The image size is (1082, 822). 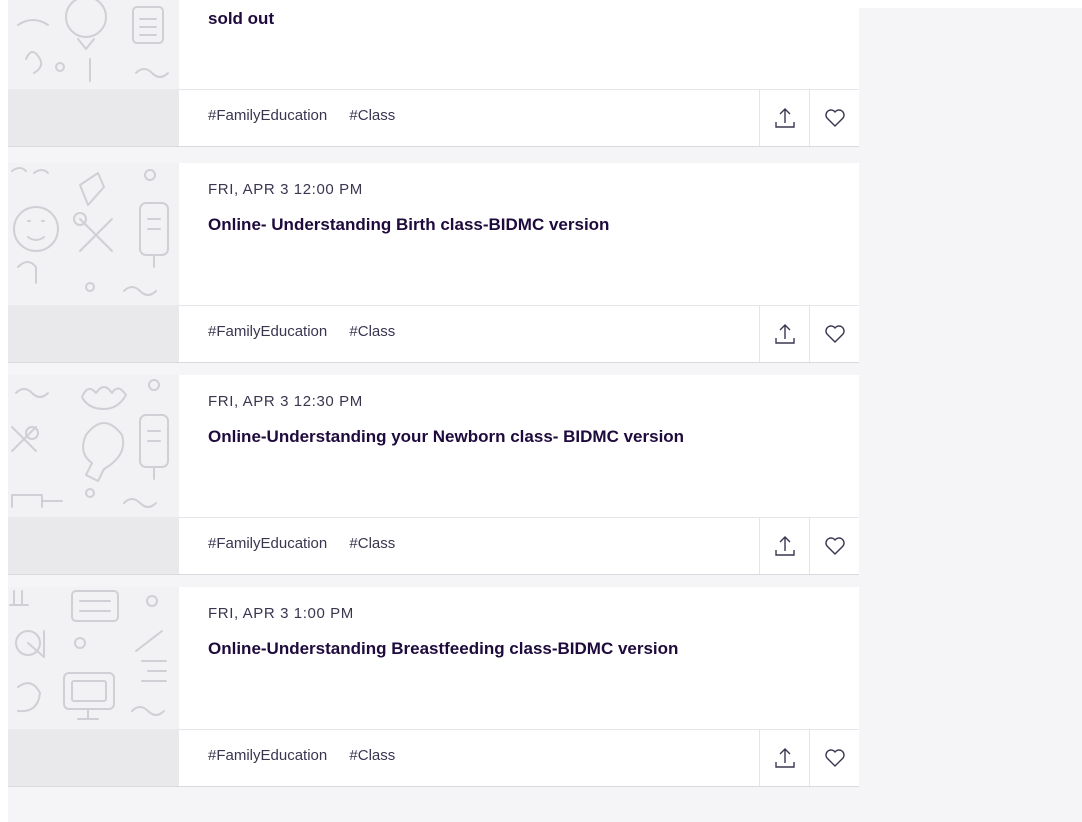 I want to click on event-card: sold out #FamilyEducation #Class, so click(x=433, y=73).